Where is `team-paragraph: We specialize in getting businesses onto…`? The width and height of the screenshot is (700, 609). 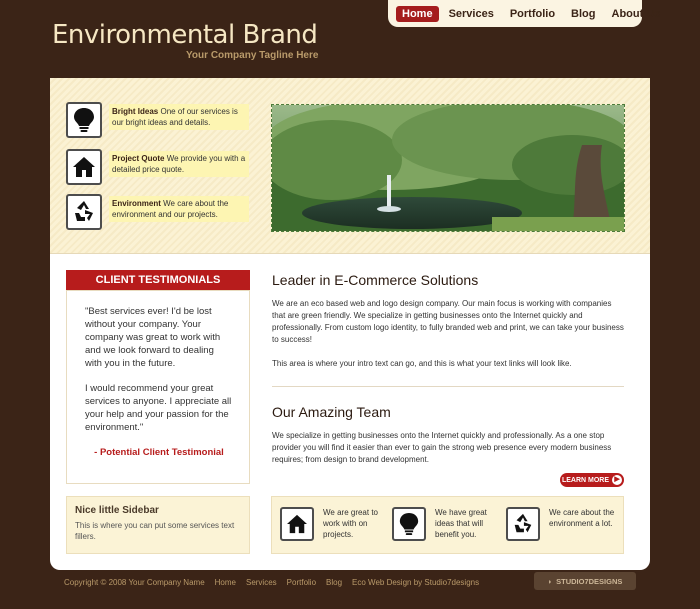 team-paragraph: We specialize in getting businesses onto… is located at coordinates (442, 447).